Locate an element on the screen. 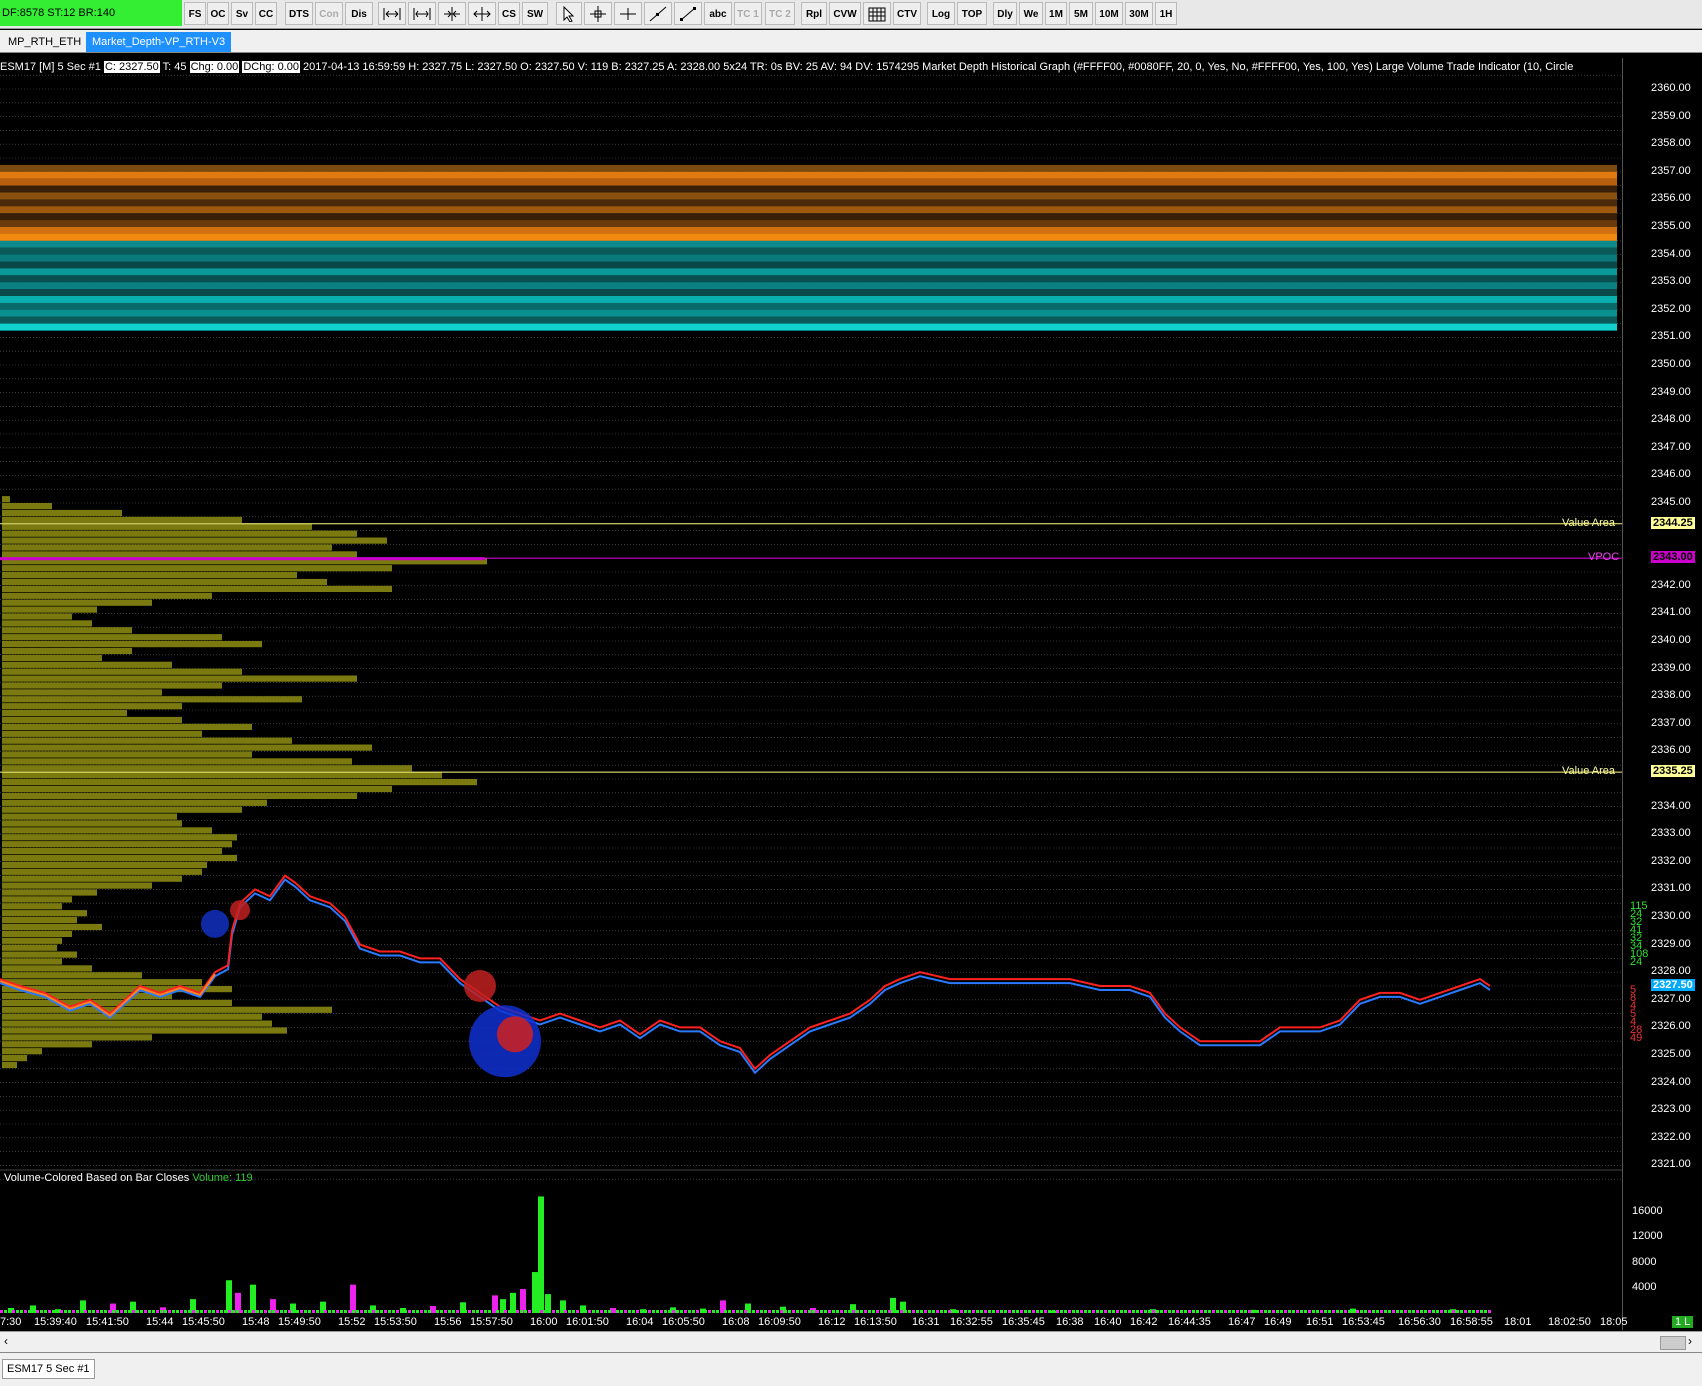  crosshair-icon is located at coordinates (598, 13).